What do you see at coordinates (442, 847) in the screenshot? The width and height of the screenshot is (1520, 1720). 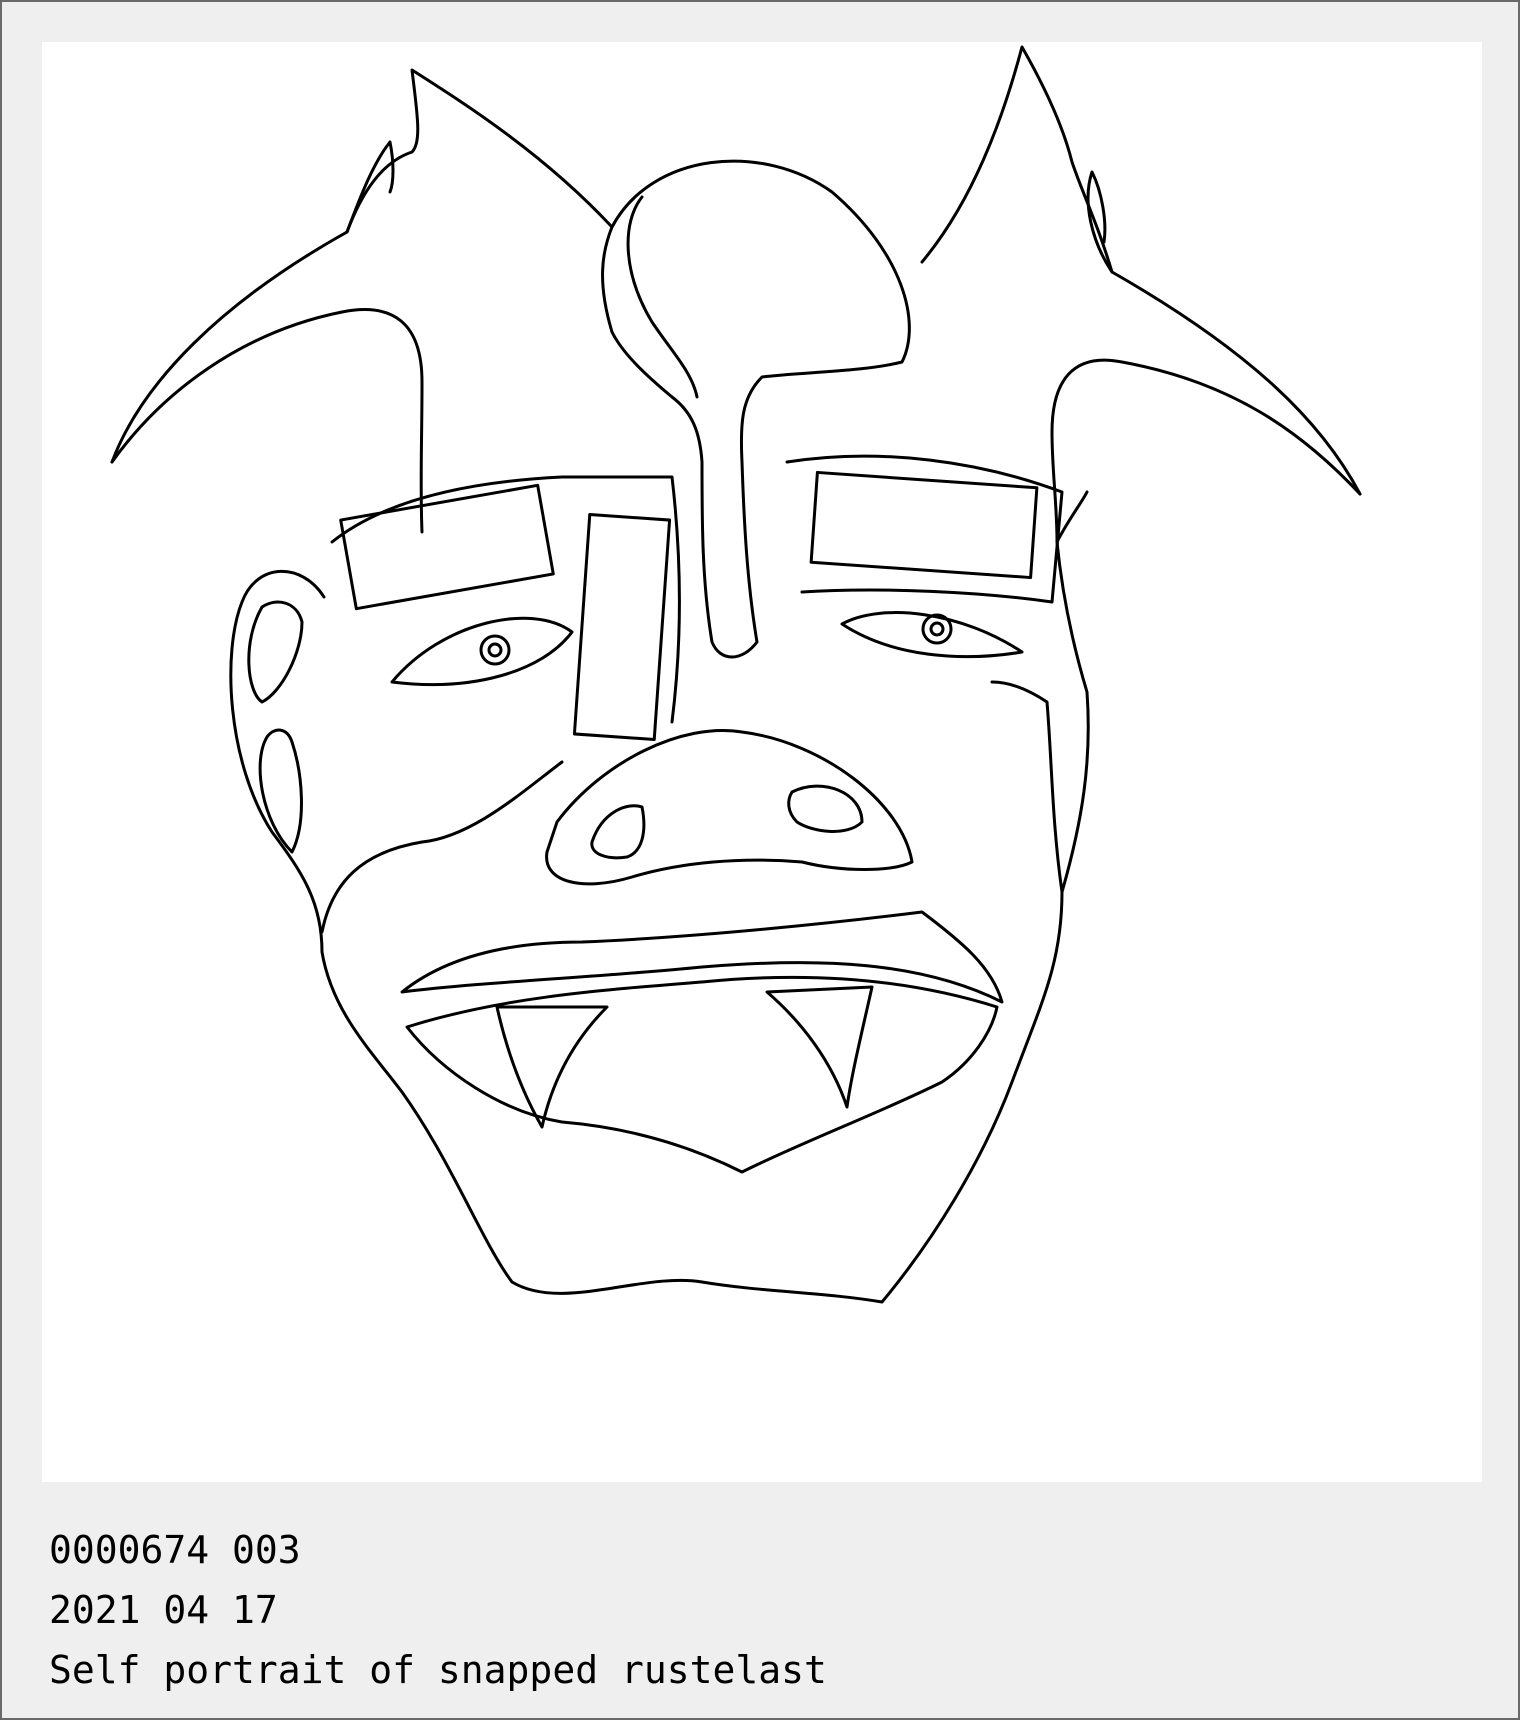 I see `left-cheek-contour` at bounding box center [442, 847].